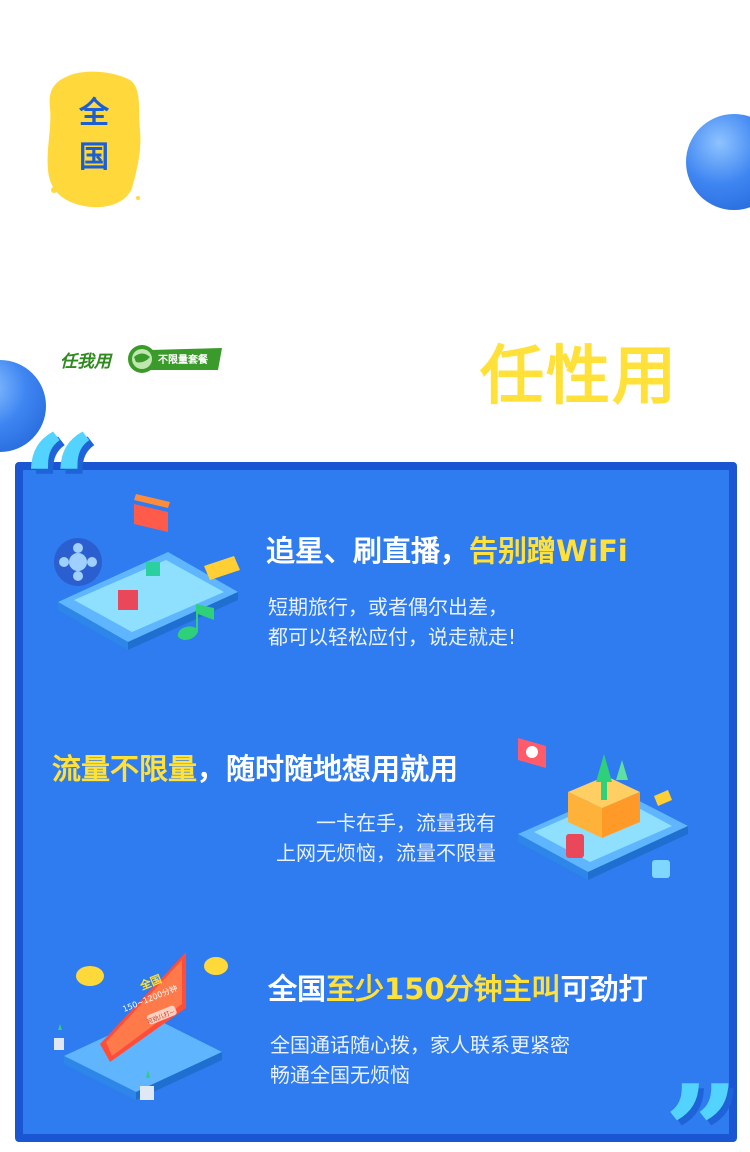 This screenshot has width=750, height=1152. What do you see at coordinates (443, 989) in the screenshot?
I see `section3-title-highlight: 至少150分钟主叫` at bounding box center [443, 989].